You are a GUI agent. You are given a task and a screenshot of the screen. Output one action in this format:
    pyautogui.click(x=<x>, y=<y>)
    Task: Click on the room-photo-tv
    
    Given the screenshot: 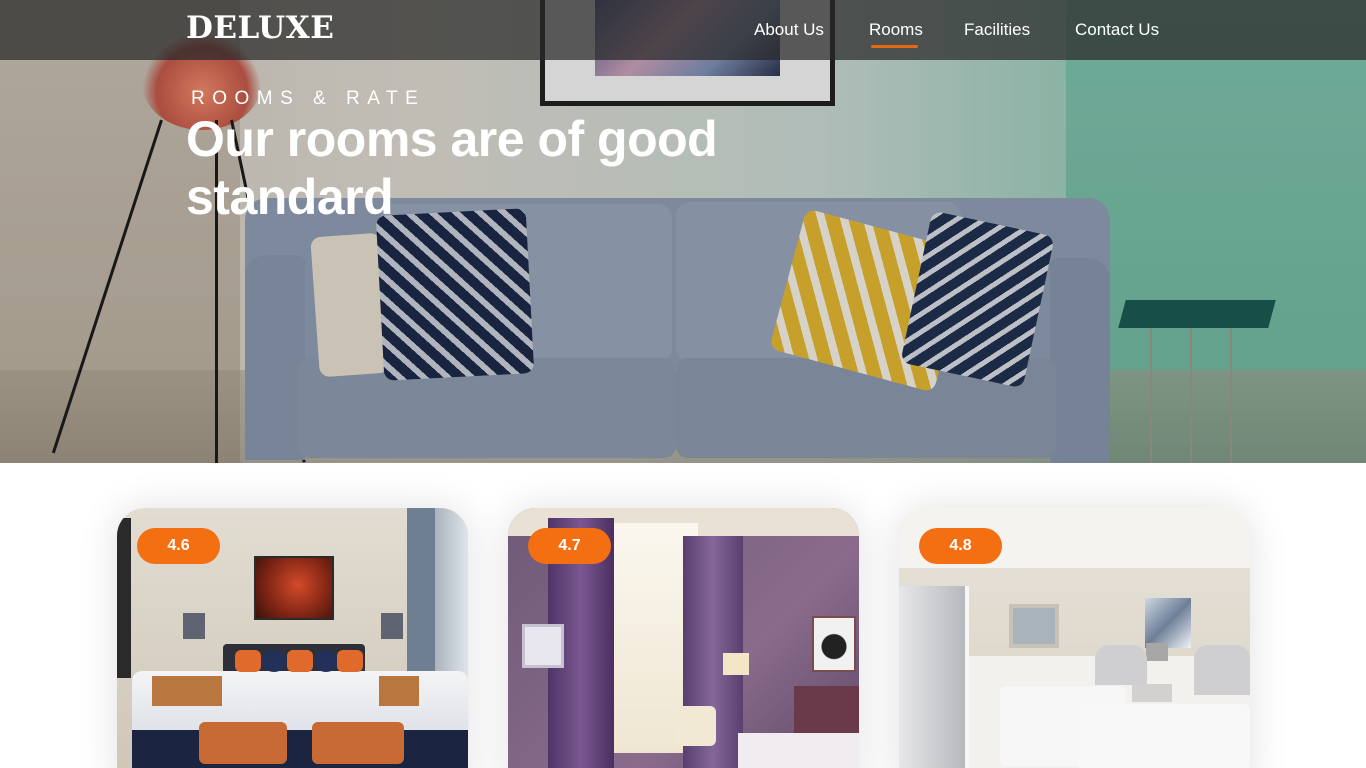 What is the action you would take?
    pyautogui.click(x=543, y=646)
    